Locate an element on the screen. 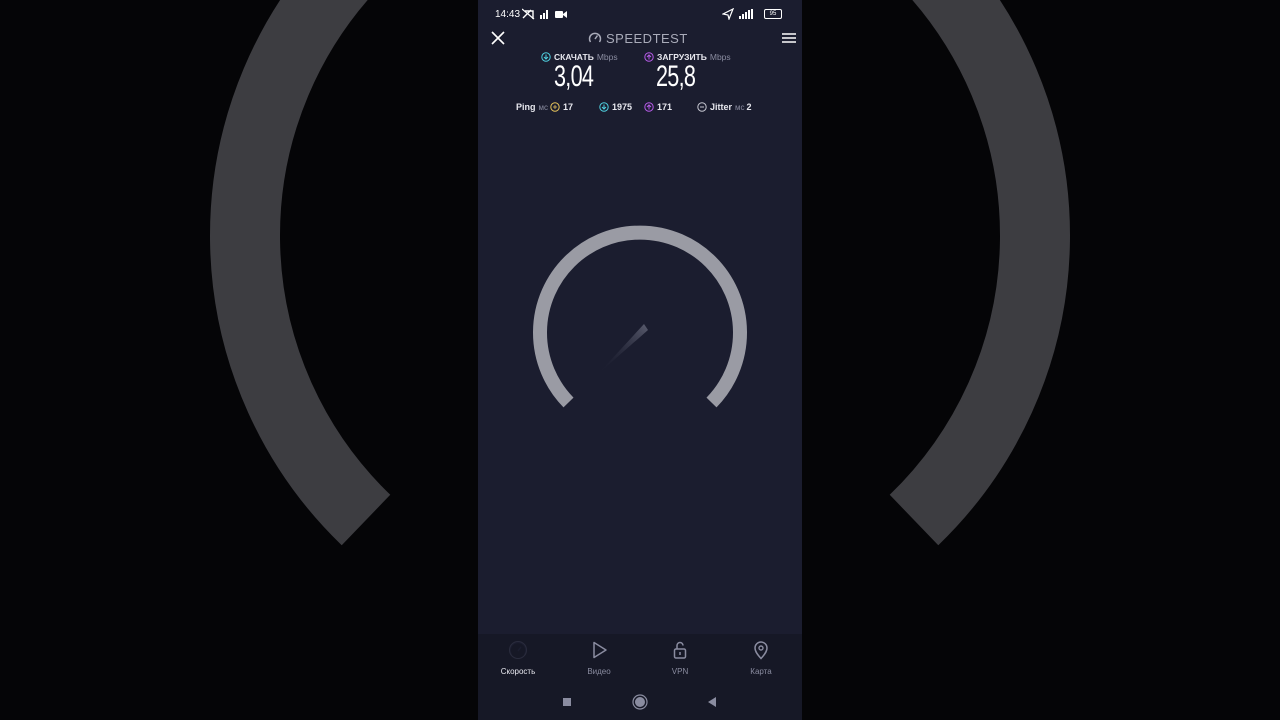 The height and width of the screenshot is (720, 1280). gauge-arc is located at coordinates (640, 316).